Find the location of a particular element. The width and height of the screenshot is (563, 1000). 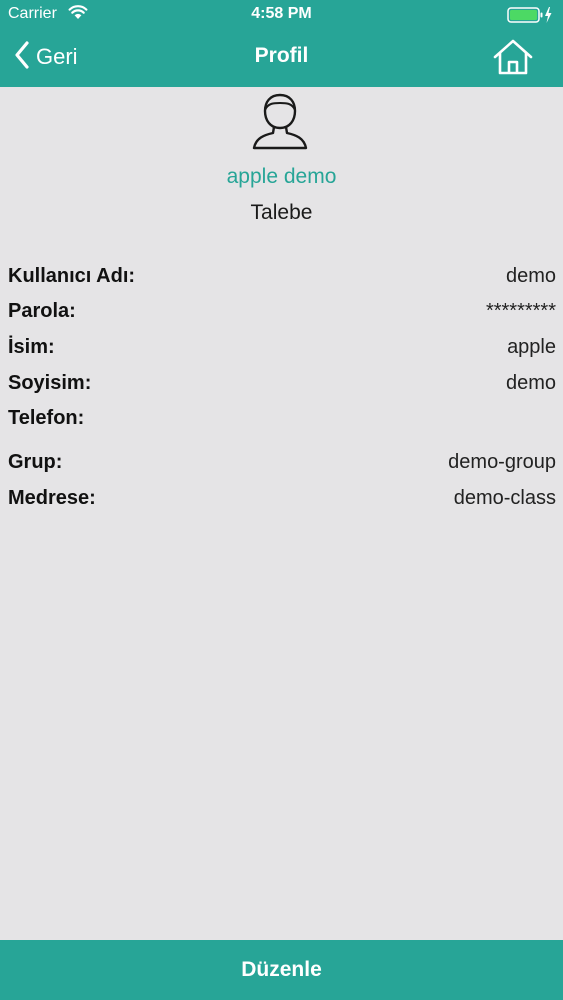

status-time: 4:58 PM is located at coordinates (281, 13).